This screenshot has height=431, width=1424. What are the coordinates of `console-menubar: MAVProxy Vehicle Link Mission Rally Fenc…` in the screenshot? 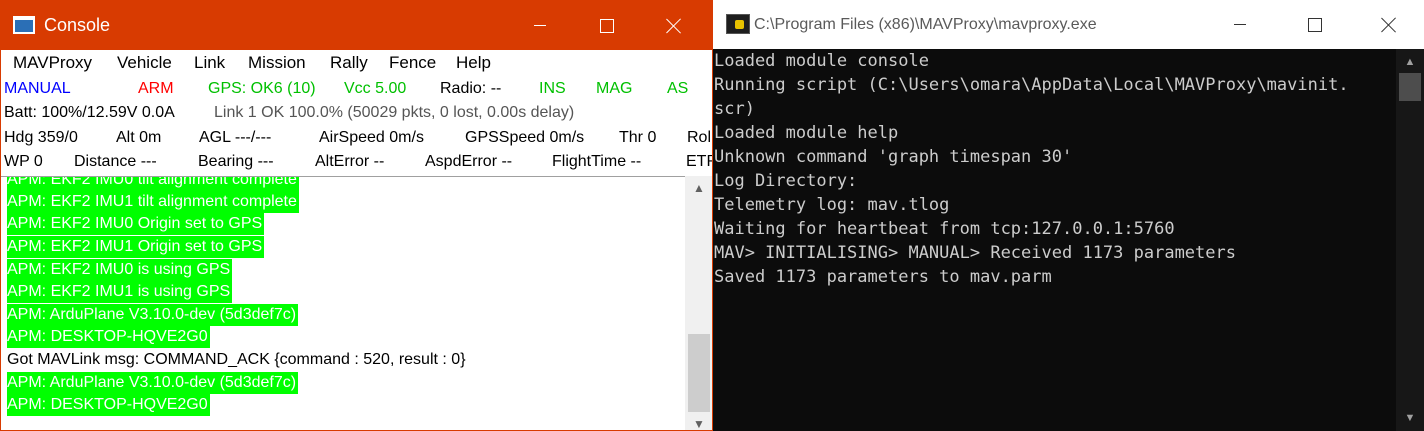 It's located at (356, 63).